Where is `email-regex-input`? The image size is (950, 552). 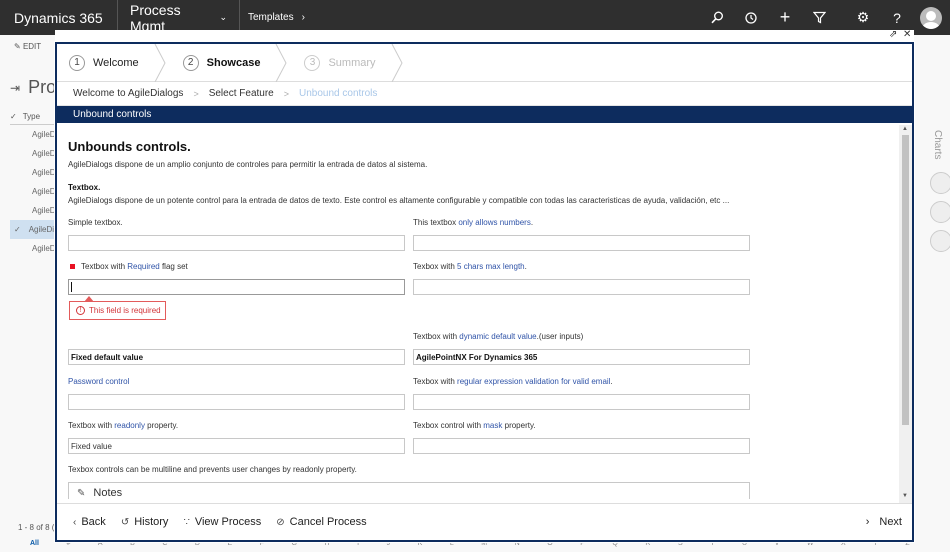 email-regex-input is located at coordinates (581, 402).